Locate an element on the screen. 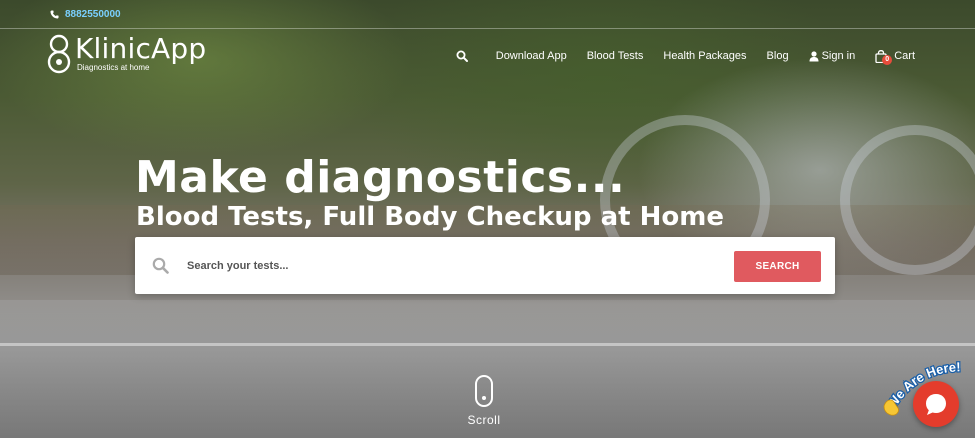 This screenshot has width=975, height=438. scroll-label: Scroll is located at coordinates (484, 420).